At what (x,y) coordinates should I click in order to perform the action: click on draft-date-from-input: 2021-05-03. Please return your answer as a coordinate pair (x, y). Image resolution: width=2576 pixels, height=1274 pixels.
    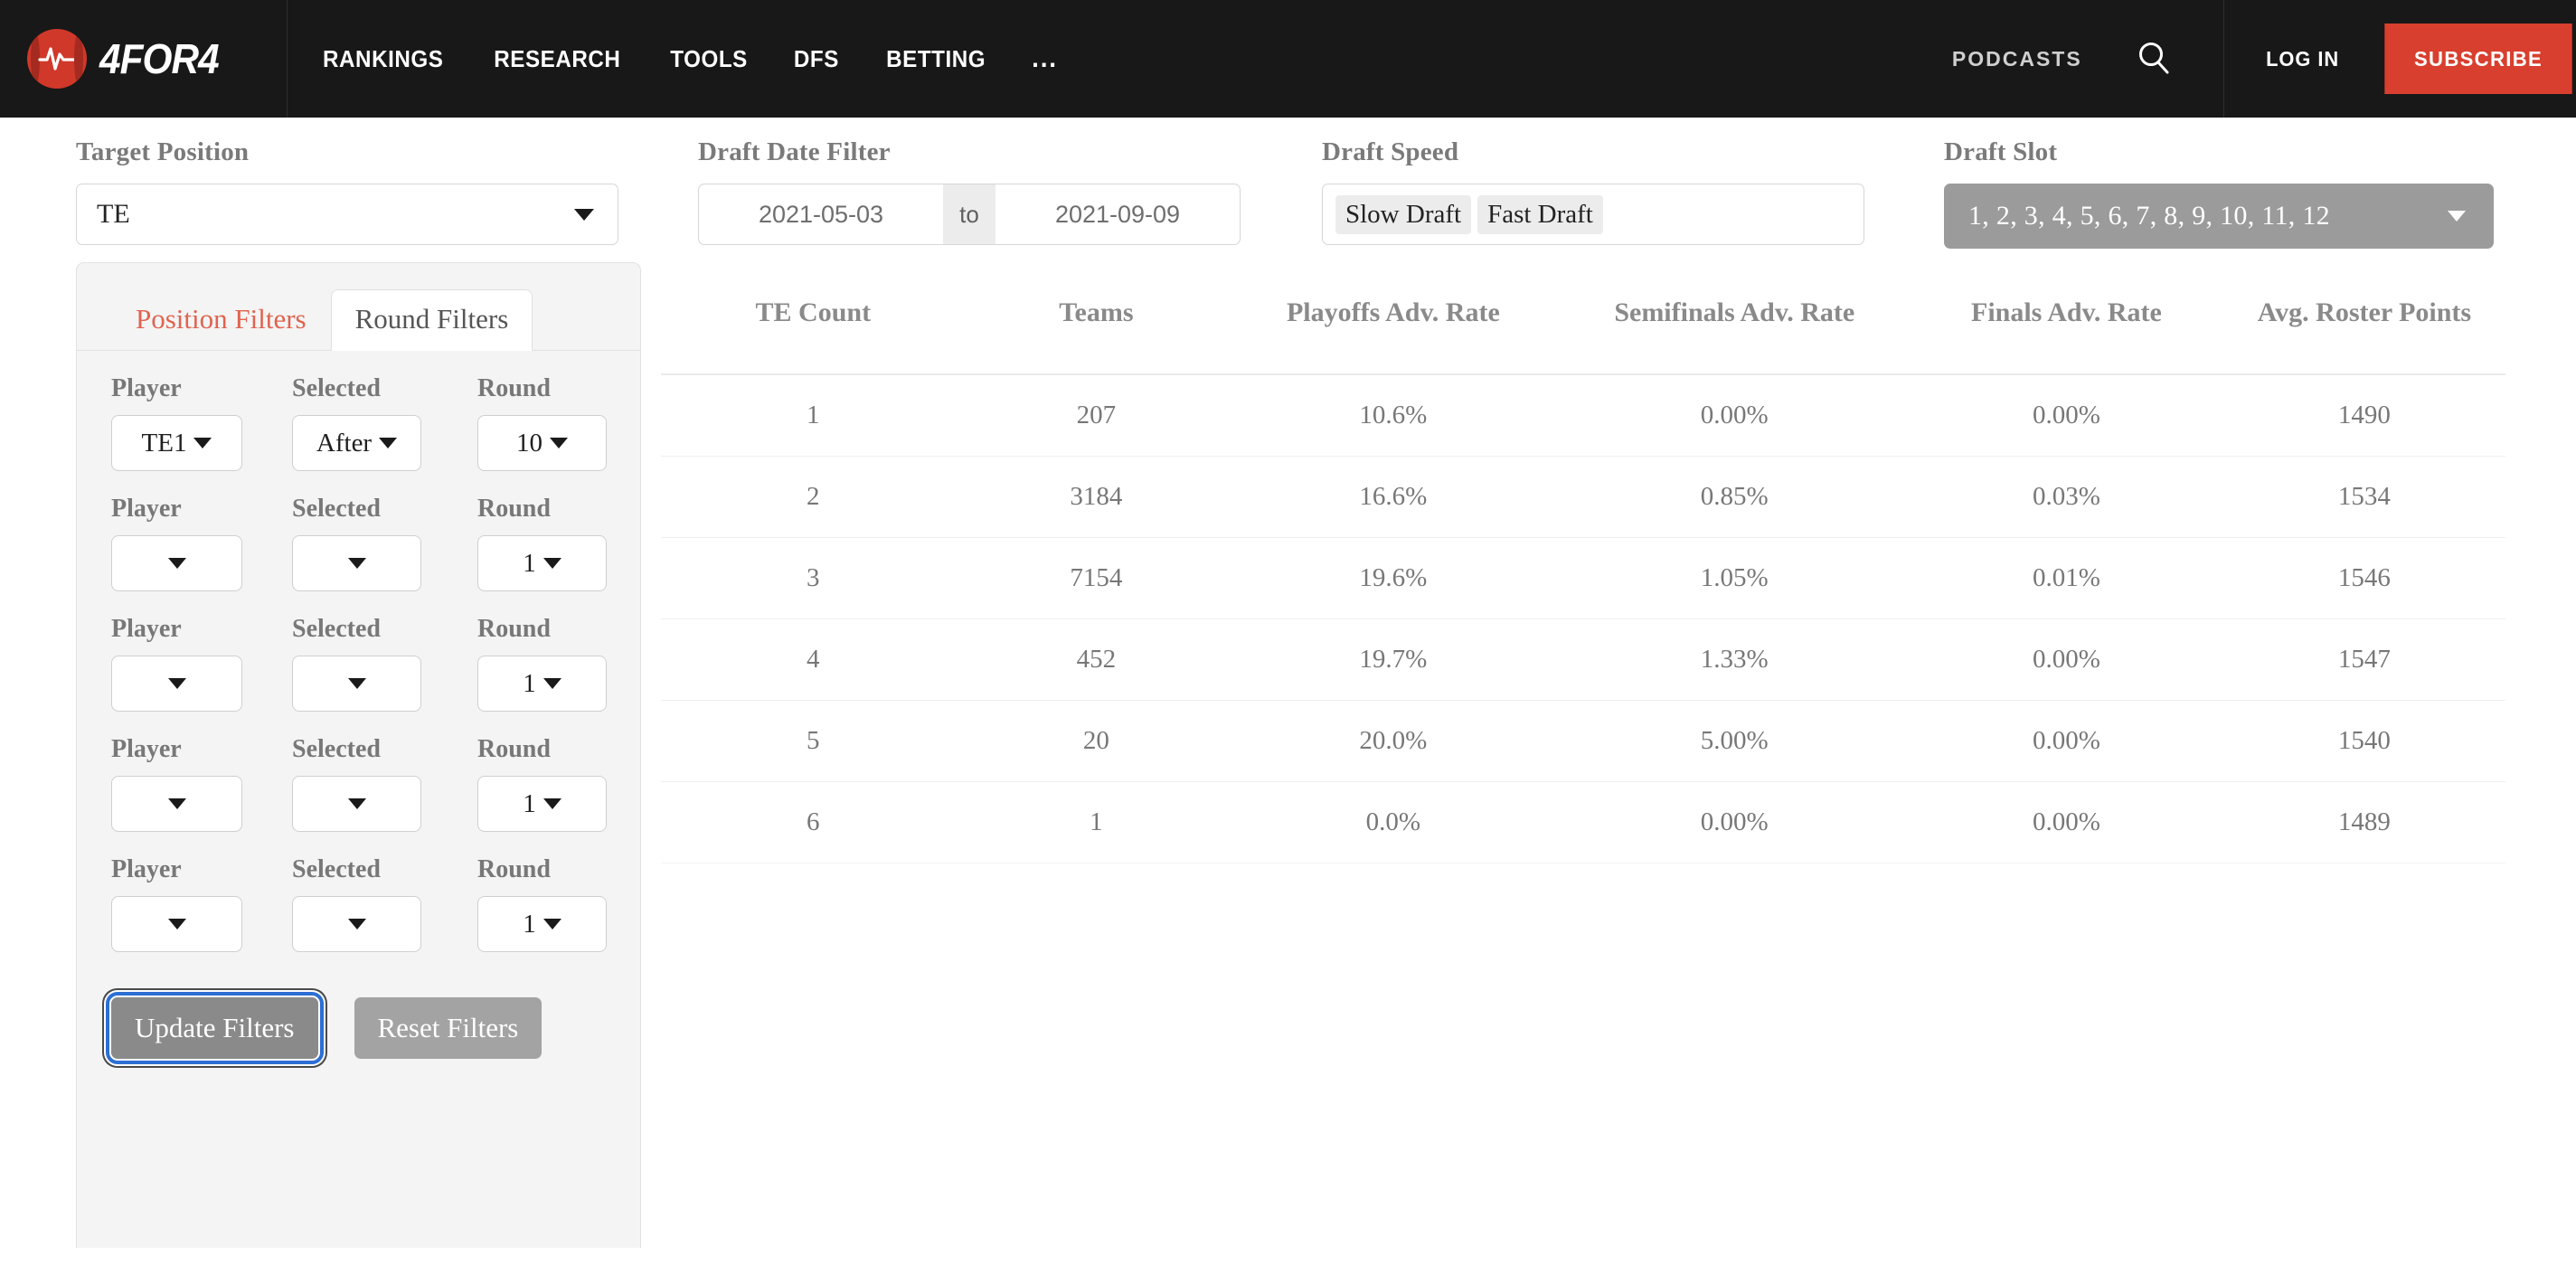
    Looking at the image, I should click on (821, 214).